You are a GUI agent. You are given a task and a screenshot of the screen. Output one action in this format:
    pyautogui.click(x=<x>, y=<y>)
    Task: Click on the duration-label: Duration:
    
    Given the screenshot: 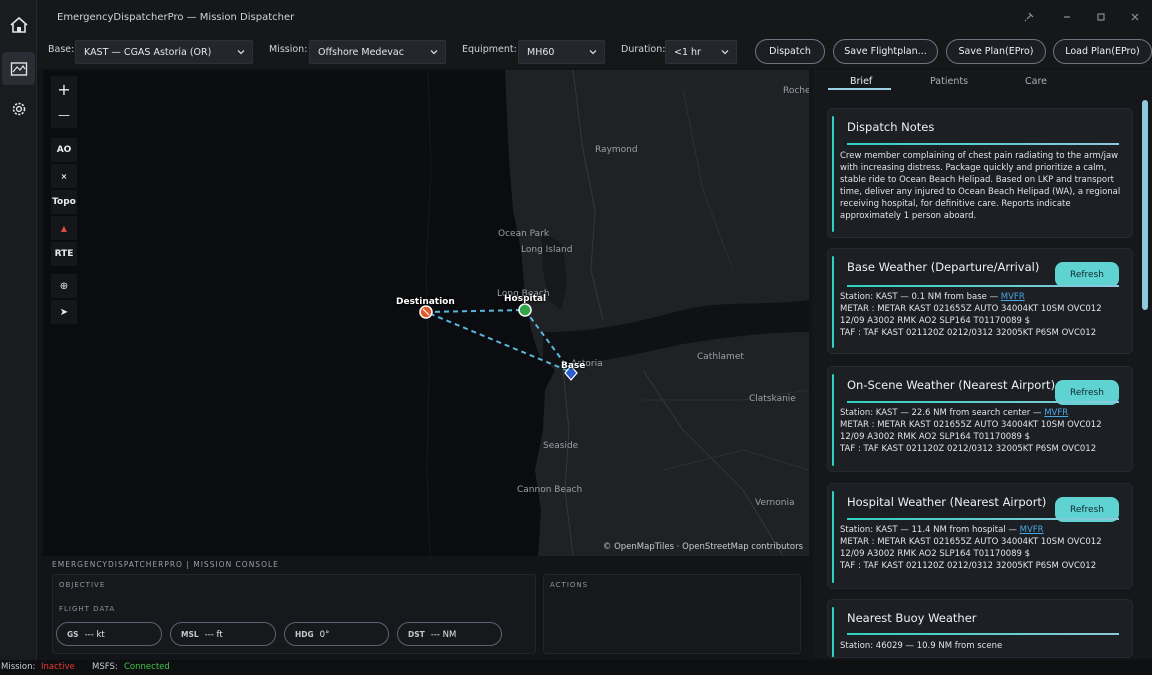 What is the action you would take?
    pyautogui.click(x=643, y=49)
    